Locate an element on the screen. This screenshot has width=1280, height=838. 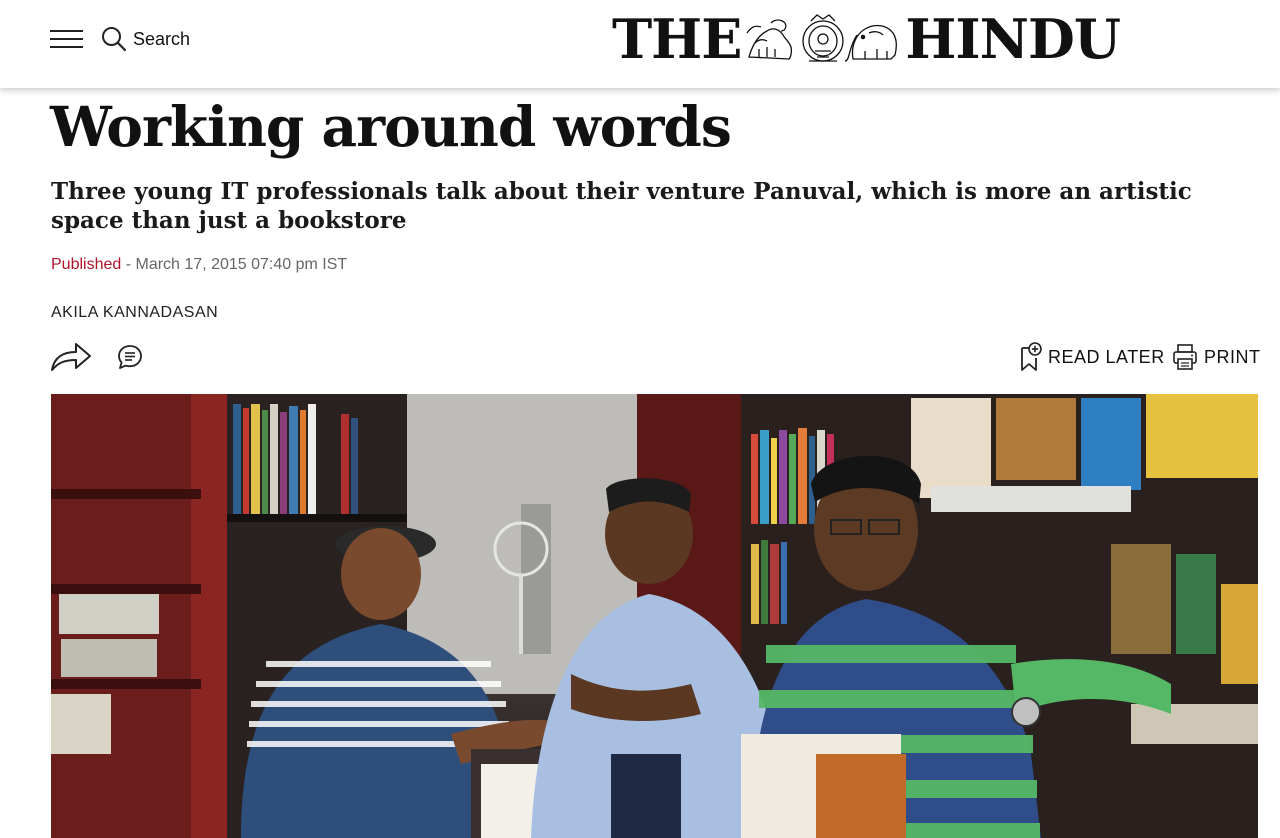
search-button: Search is located at coordinates (145, 39).